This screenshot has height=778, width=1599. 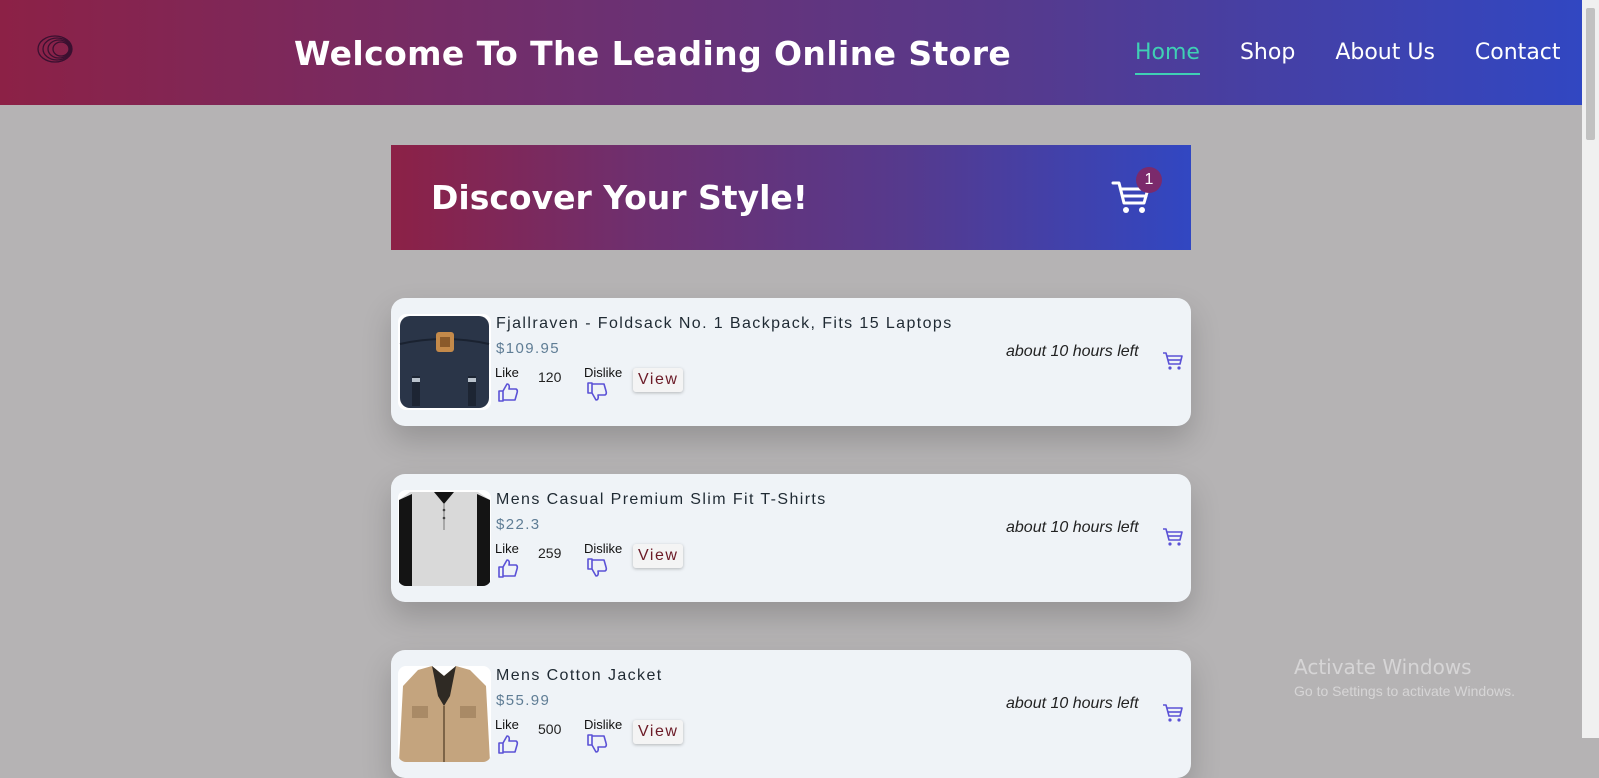 I want to click on main-nav: Home Shop About Us Contact, so click(x=1367, y=57).